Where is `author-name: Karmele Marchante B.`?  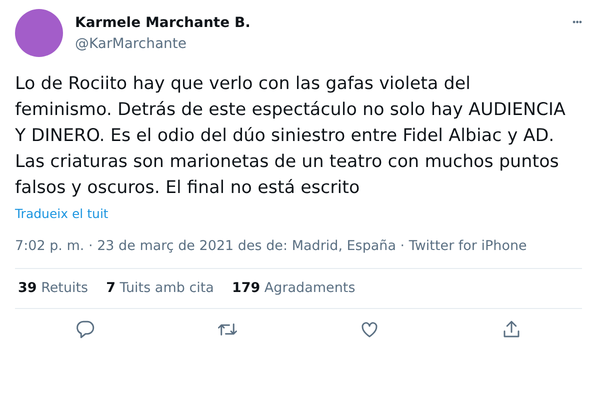
author-name: Karmele Marchante B. is located at coordinates (324, 23).